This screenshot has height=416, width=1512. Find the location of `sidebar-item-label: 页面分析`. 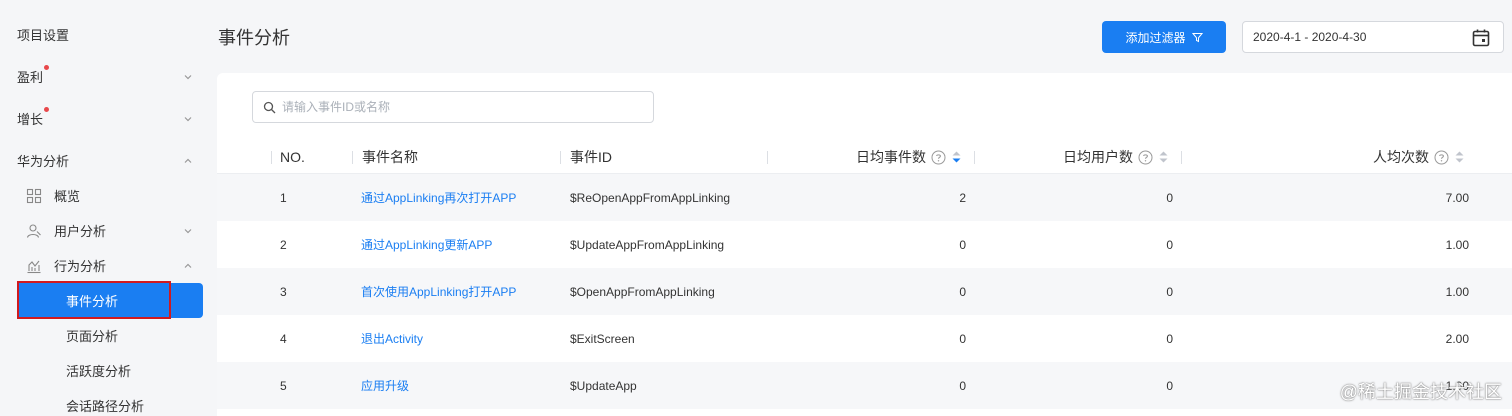

sidebar-item-label: 页面分析 is located at coordinates (92, 336).